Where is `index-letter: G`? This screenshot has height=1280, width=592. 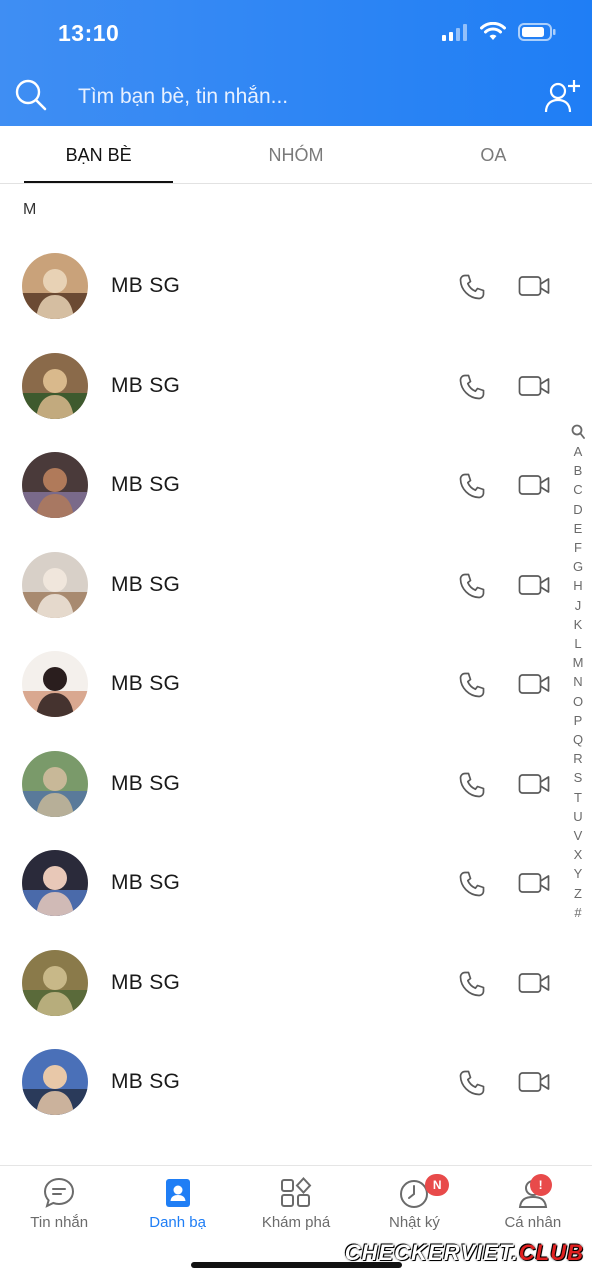 index-letter: G is located at coordinates (578, 566).